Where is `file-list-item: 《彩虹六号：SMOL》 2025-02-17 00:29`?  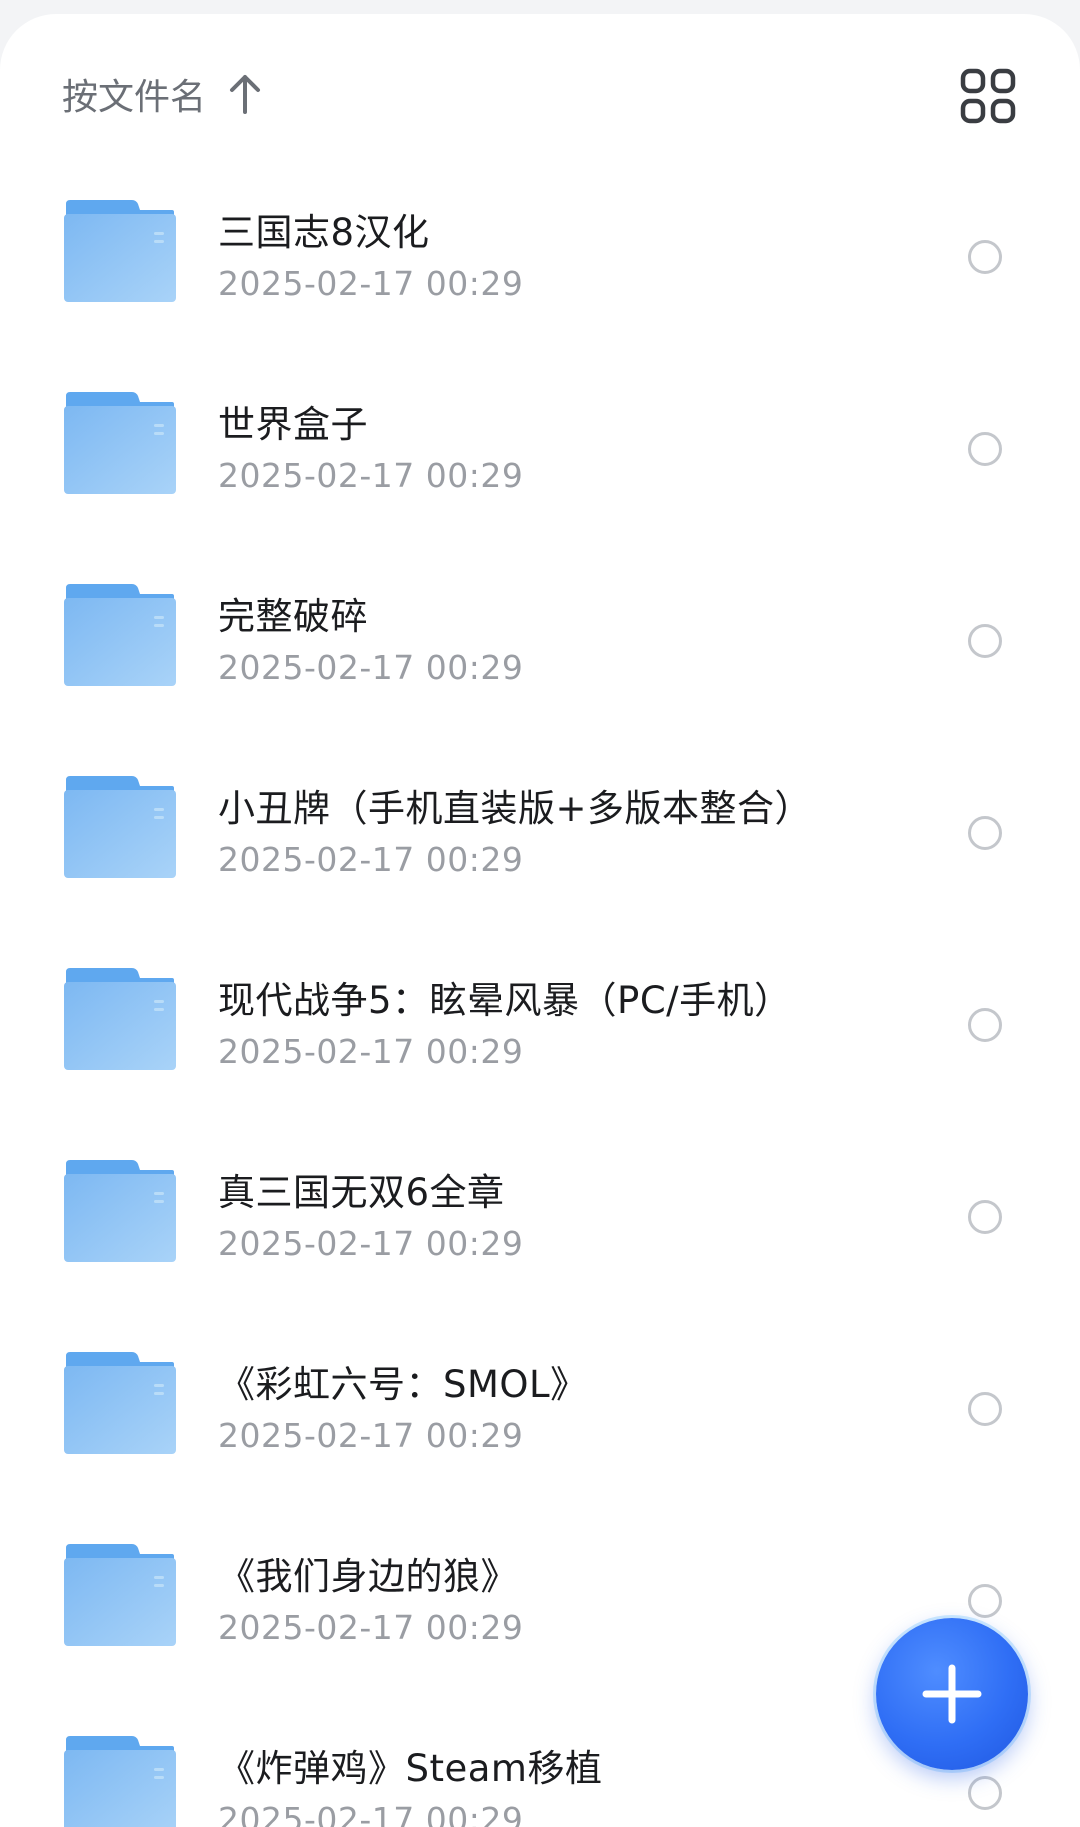 file-list-item: 《彩虹六号：SMOL》 2025-02-17 00:29 is located at coordinates (540, 1412).